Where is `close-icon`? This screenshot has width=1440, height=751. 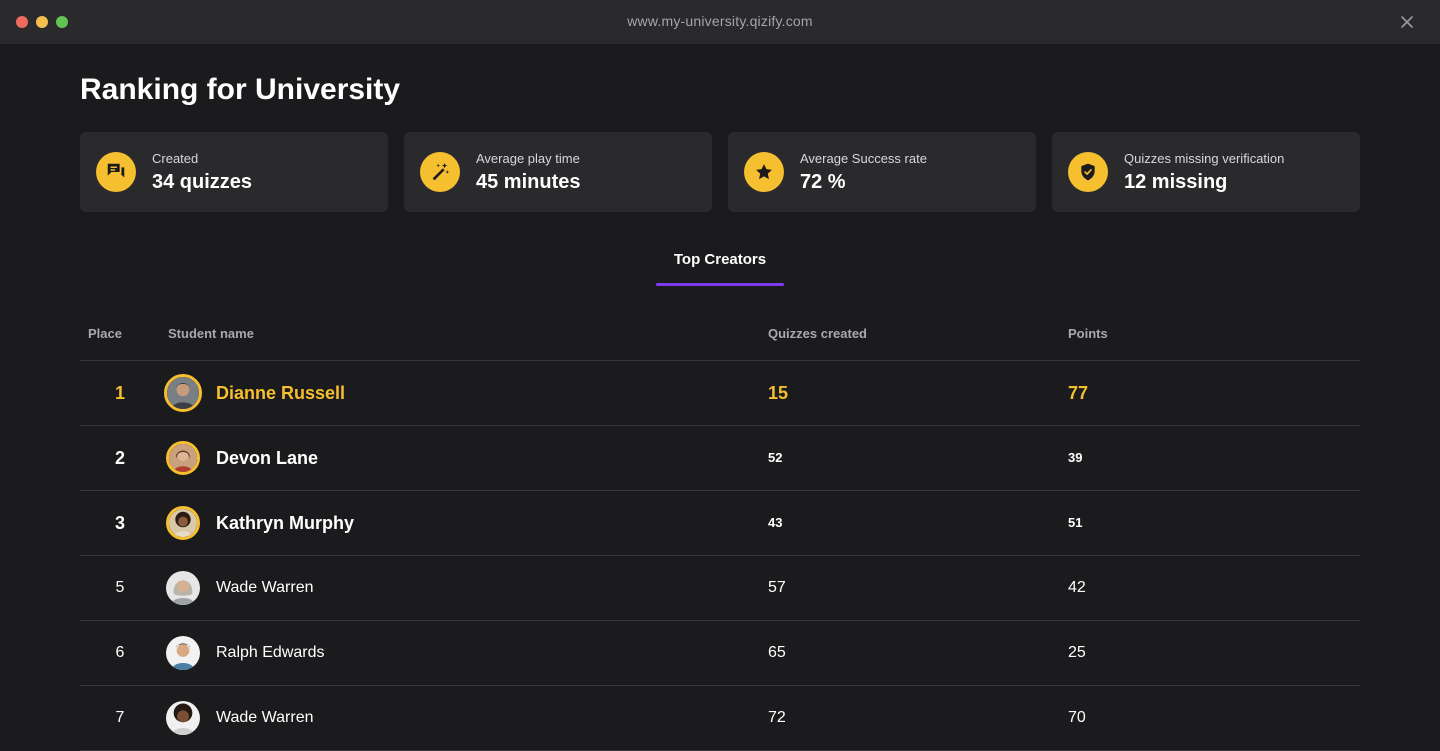
close-icon is located at coordinates (1407, 22).